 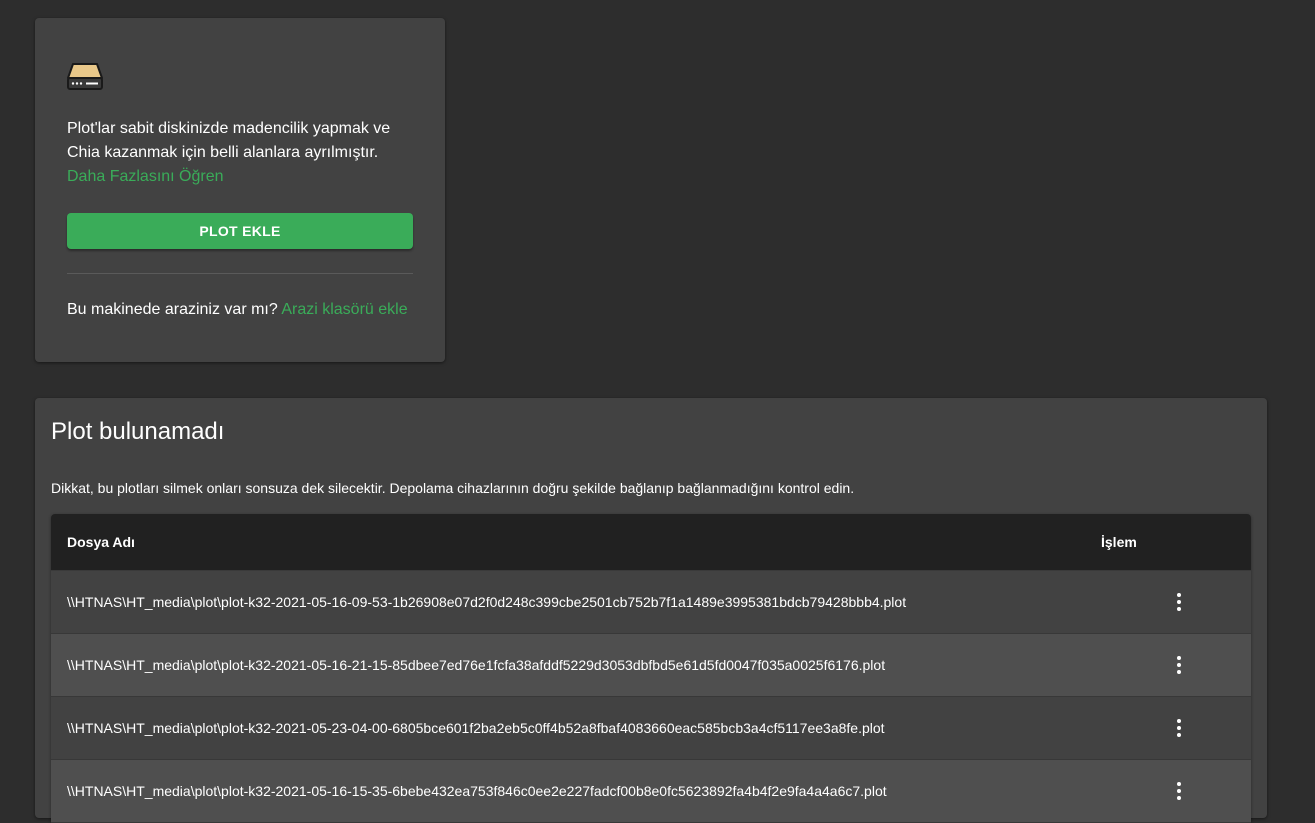 I want to click on table-header: Dosya Adı İşlem, so click(x=651, y=542).